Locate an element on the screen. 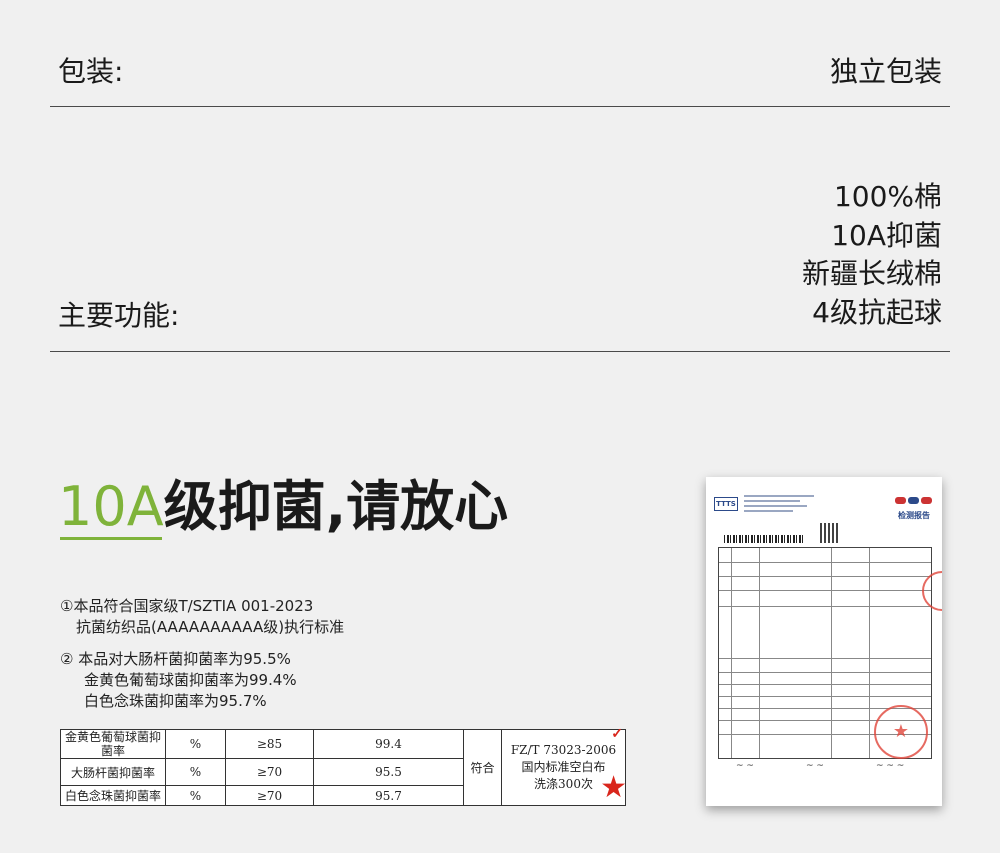  table-cell-result: 95.7 is located at coordinates (388, 795).